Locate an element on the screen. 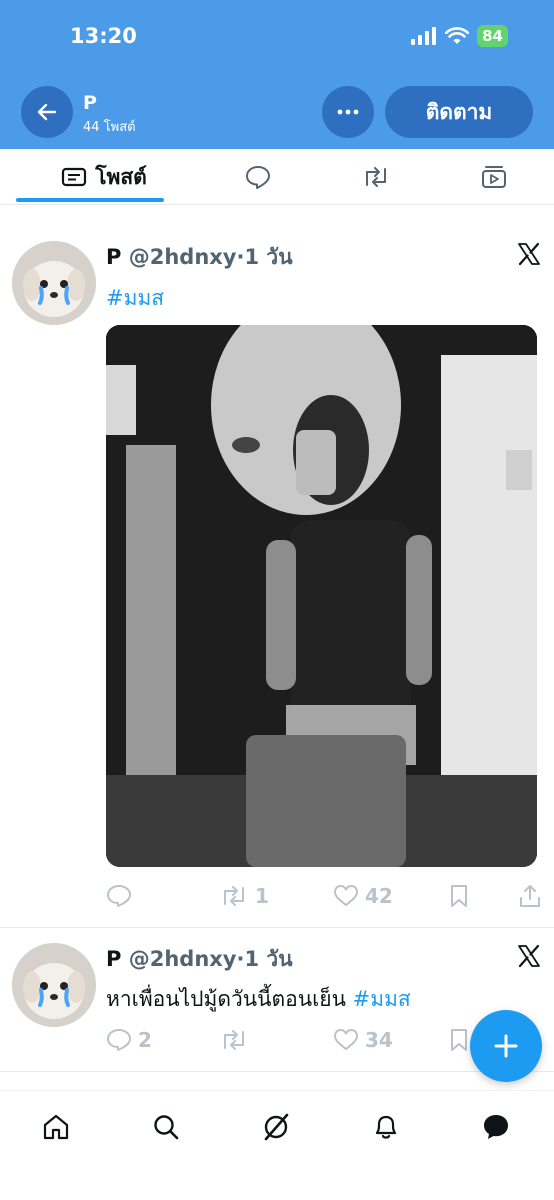  back-button is located at coordinates (47, 112).